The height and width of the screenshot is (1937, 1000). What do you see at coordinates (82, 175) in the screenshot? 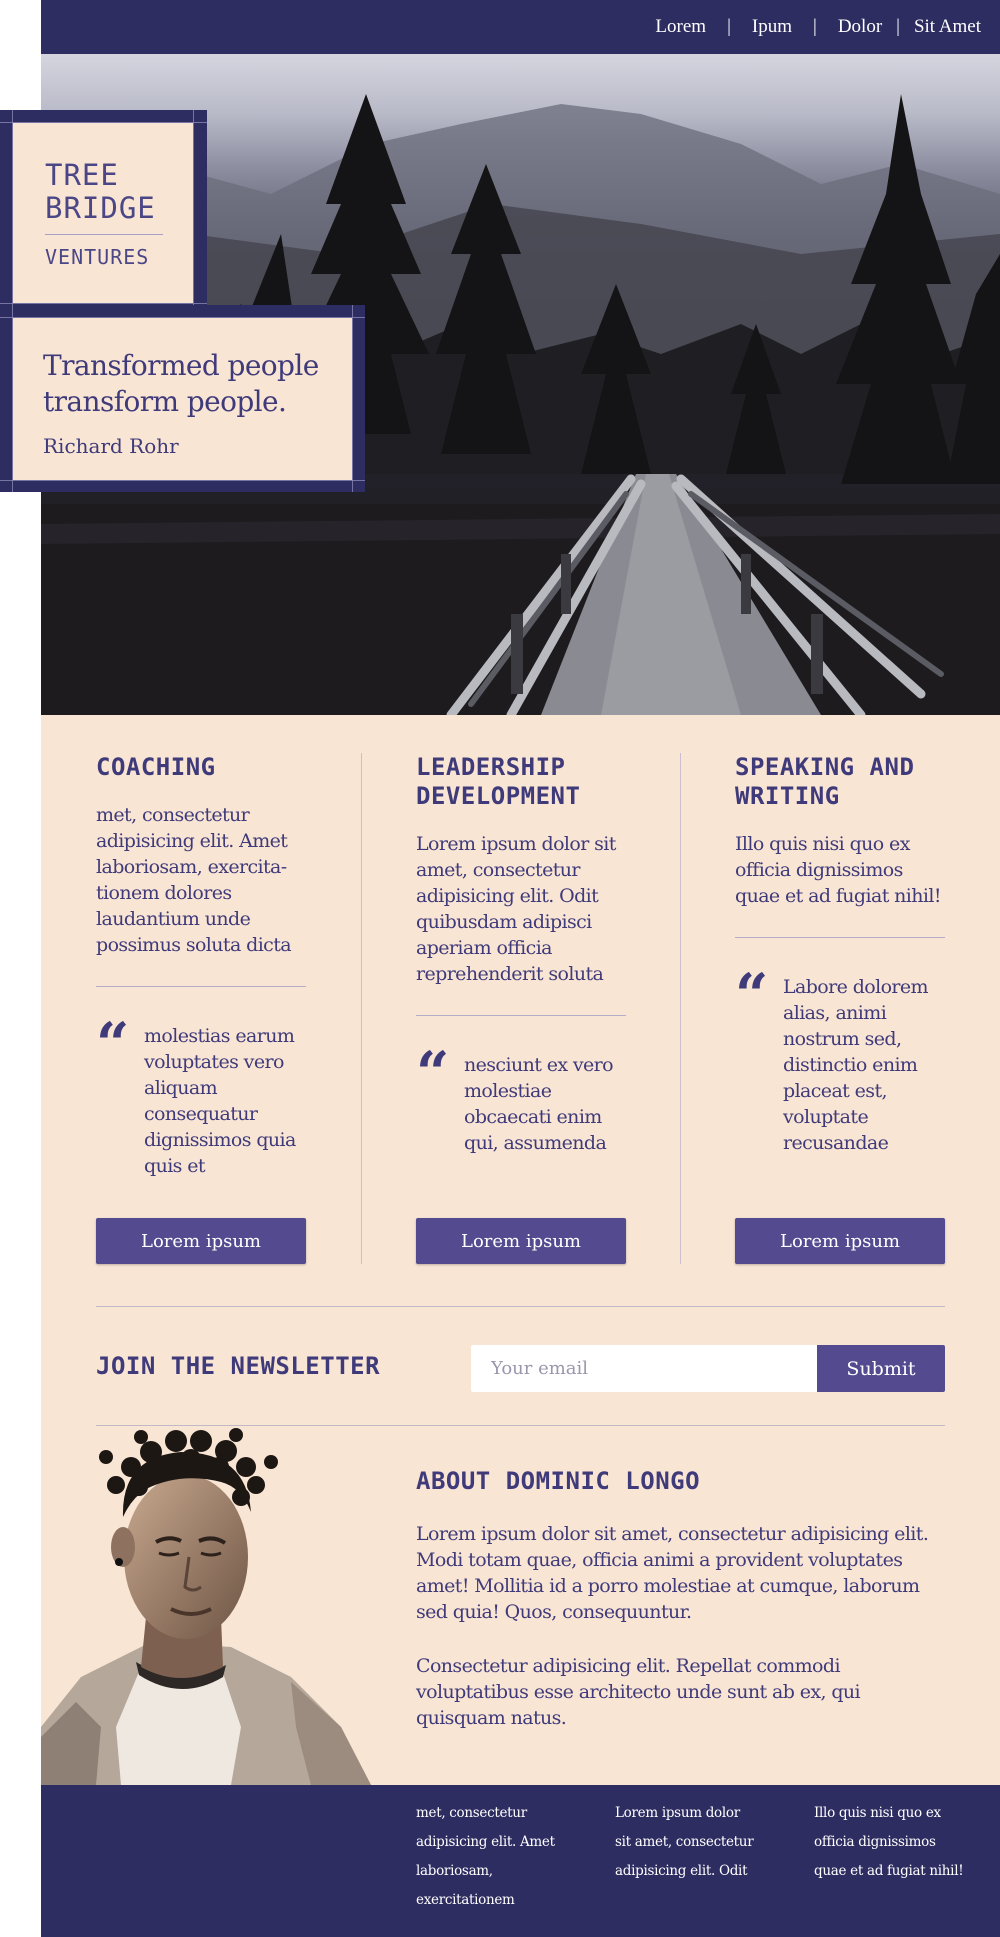
I see `logo-text-tree: TREE` at bounding box center [82, 175].